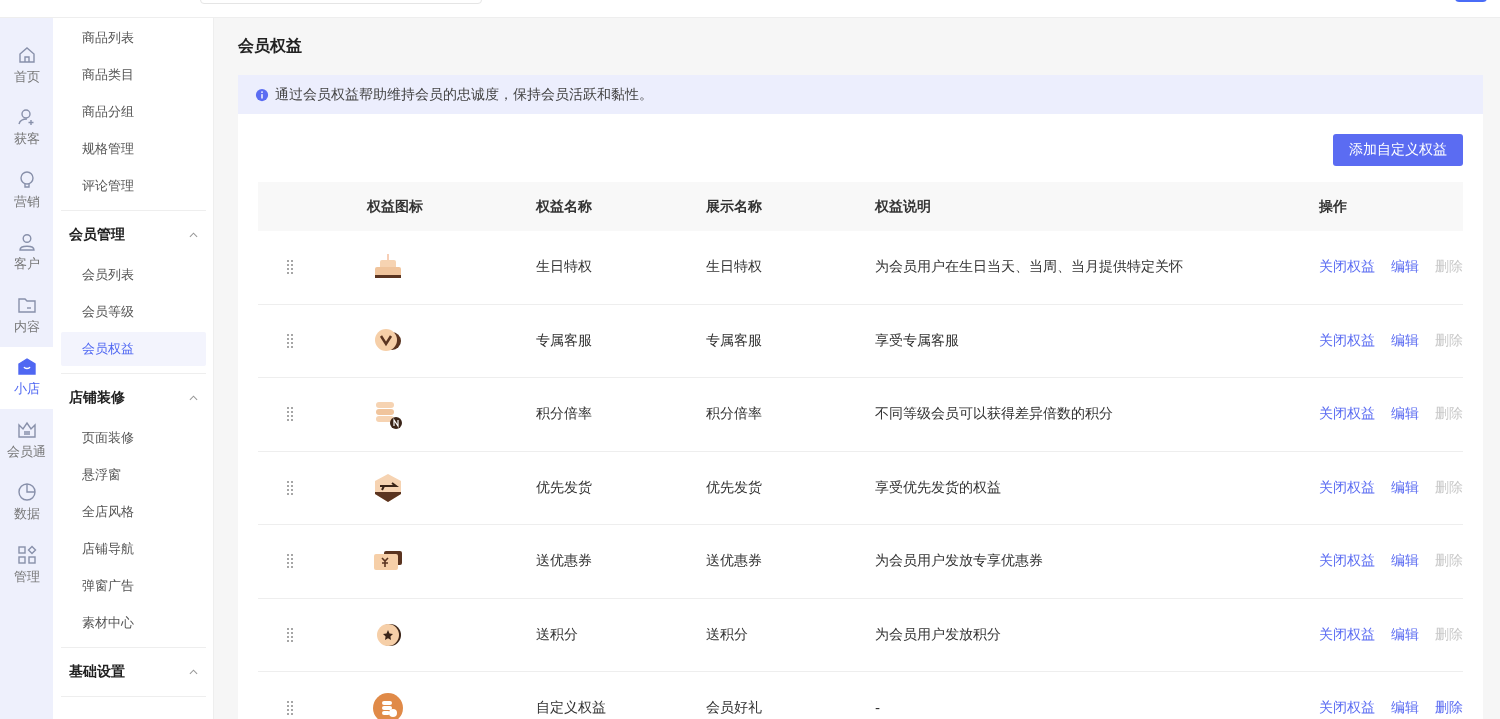  Describe the element at coordinates (1449, 708) in the screenshot. I see `action-link: 删除` at that location.